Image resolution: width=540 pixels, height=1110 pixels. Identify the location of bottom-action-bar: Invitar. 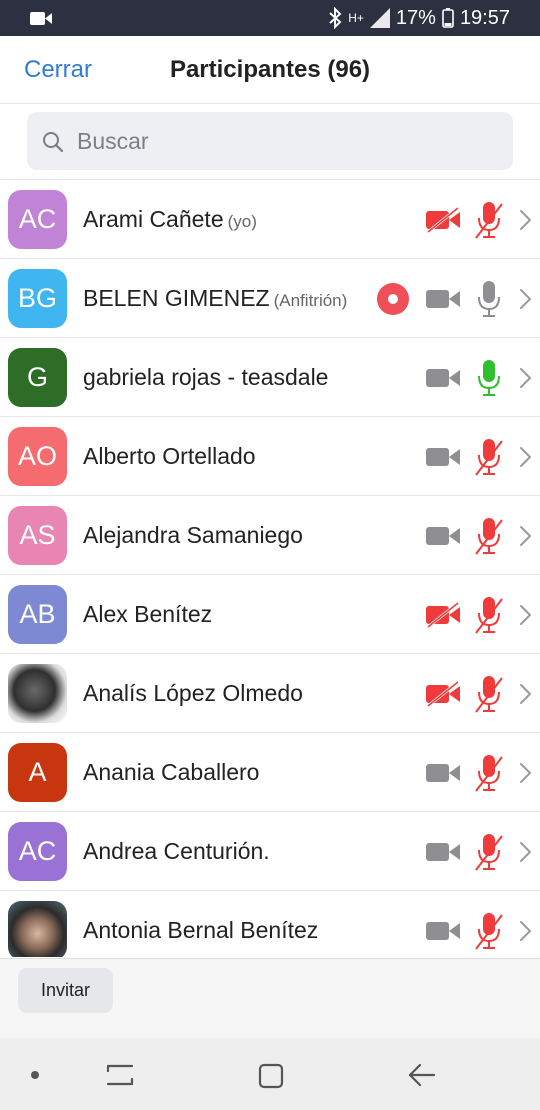
(270, 998).